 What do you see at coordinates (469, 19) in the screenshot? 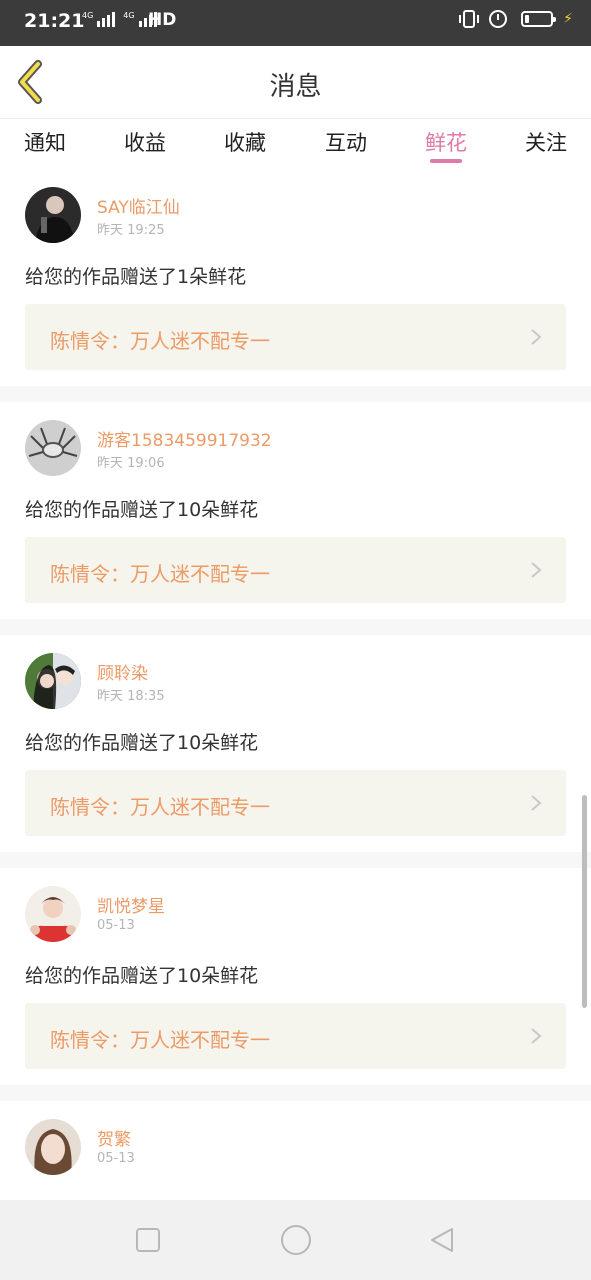
I see `vibrate-icon` at bounding box center [469, 19].